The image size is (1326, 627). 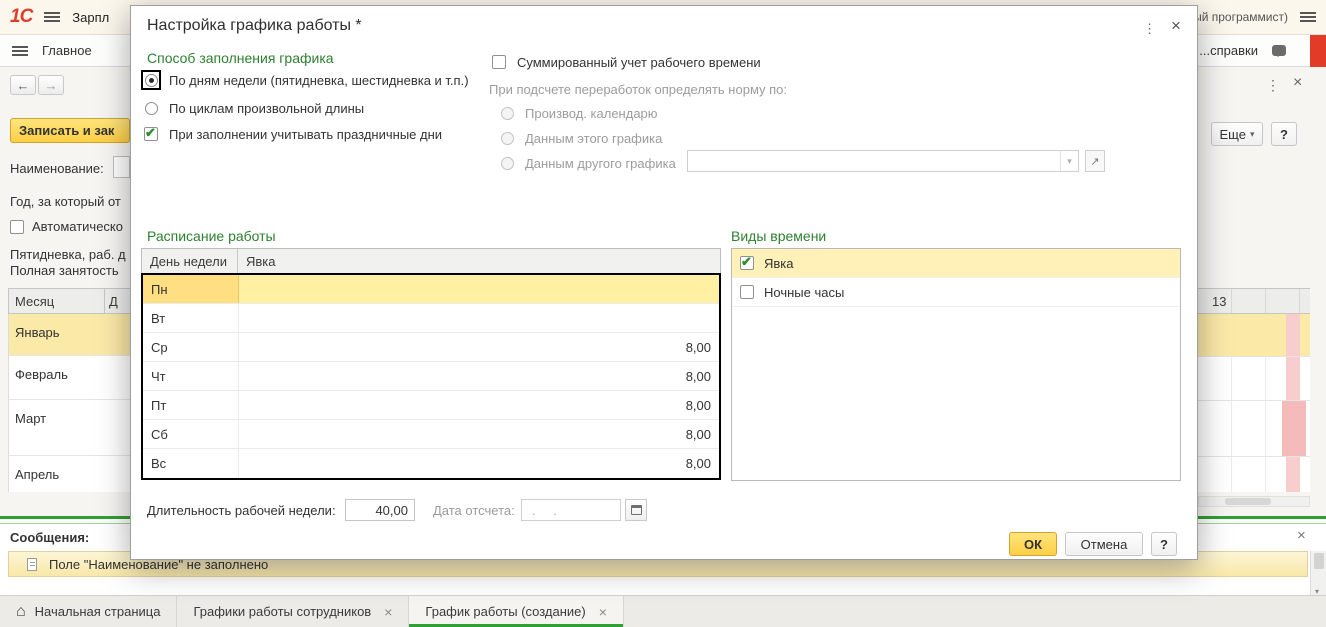 I want to click on start-date-input: . ., so click(x=571, y=510).